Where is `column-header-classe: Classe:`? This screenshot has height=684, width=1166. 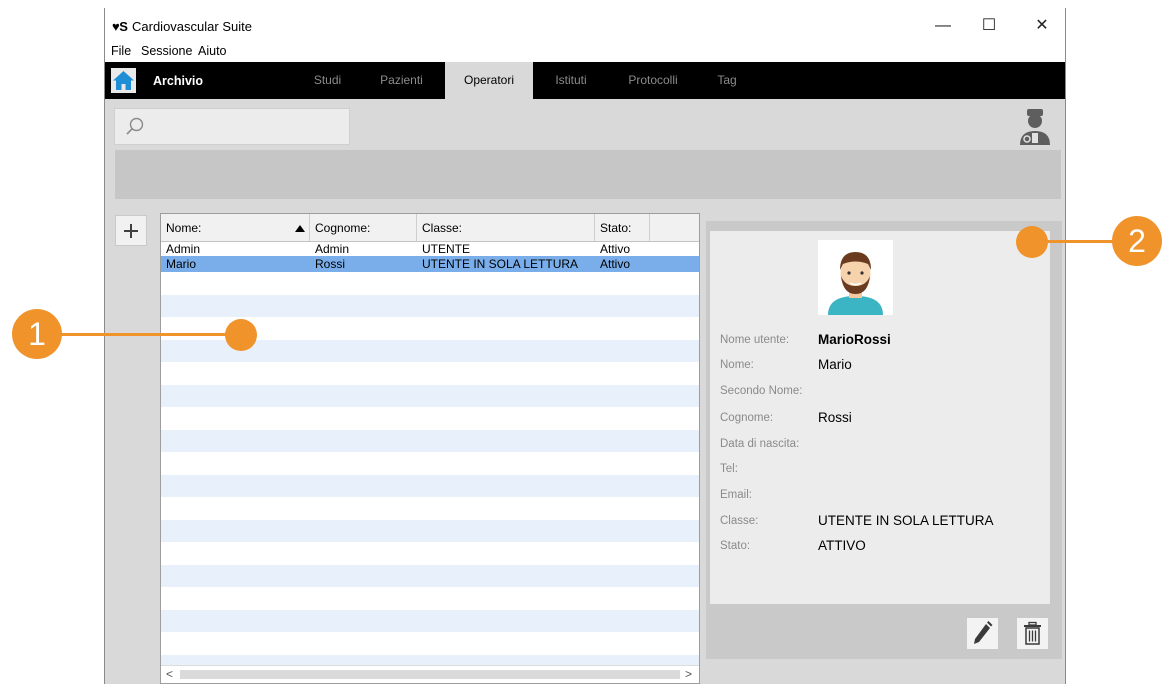
column-header-classe: Classe: is located at coordinates (442, 228).